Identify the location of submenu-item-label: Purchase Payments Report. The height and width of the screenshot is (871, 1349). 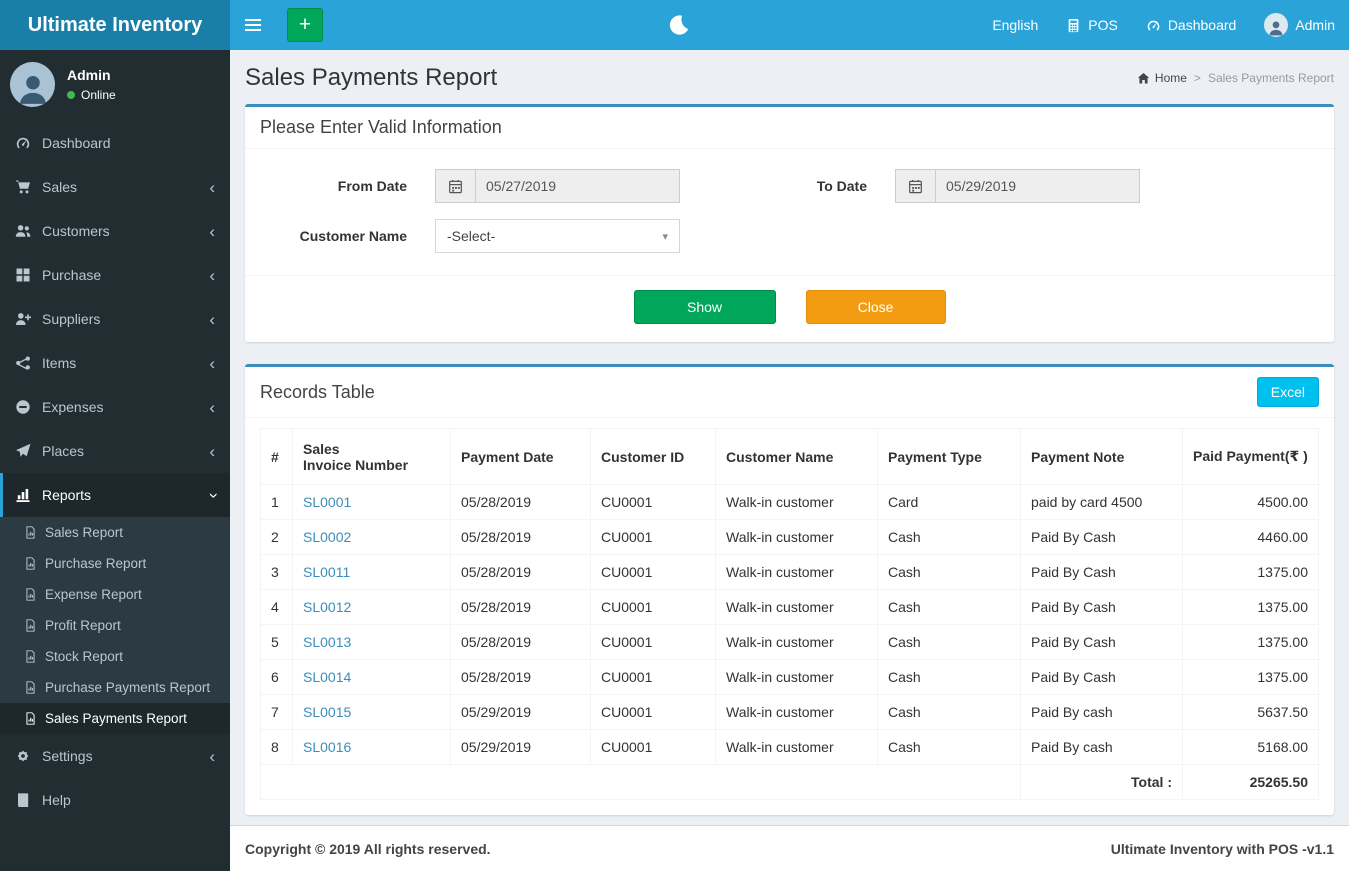
(128, 687).